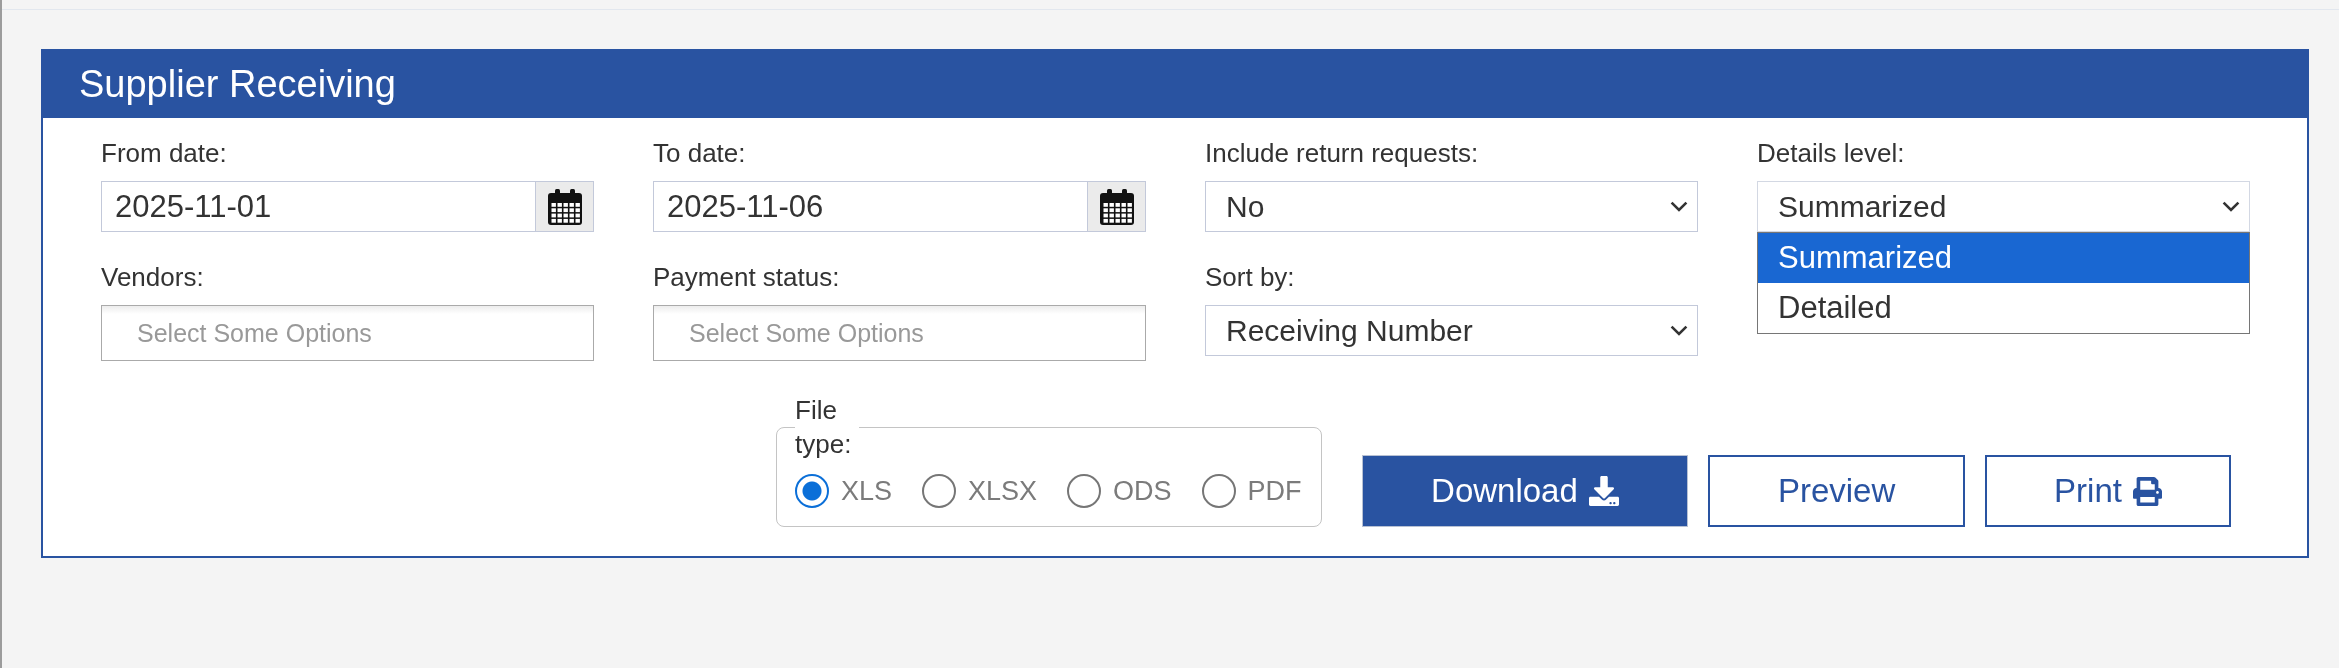 This screenshot has height=668, width=2339. What do you see at coordinates (2003, 258) in the screenshot?
I see `dropdown-option: Summarized` at bounding box center [2003, 258].